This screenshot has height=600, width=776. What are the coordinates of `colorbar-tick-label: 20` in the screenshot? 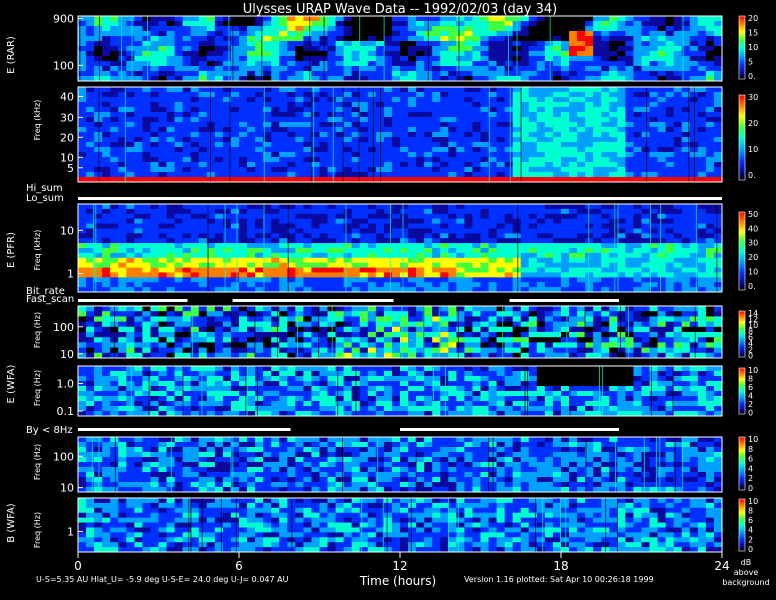 It's located at (753, 18).